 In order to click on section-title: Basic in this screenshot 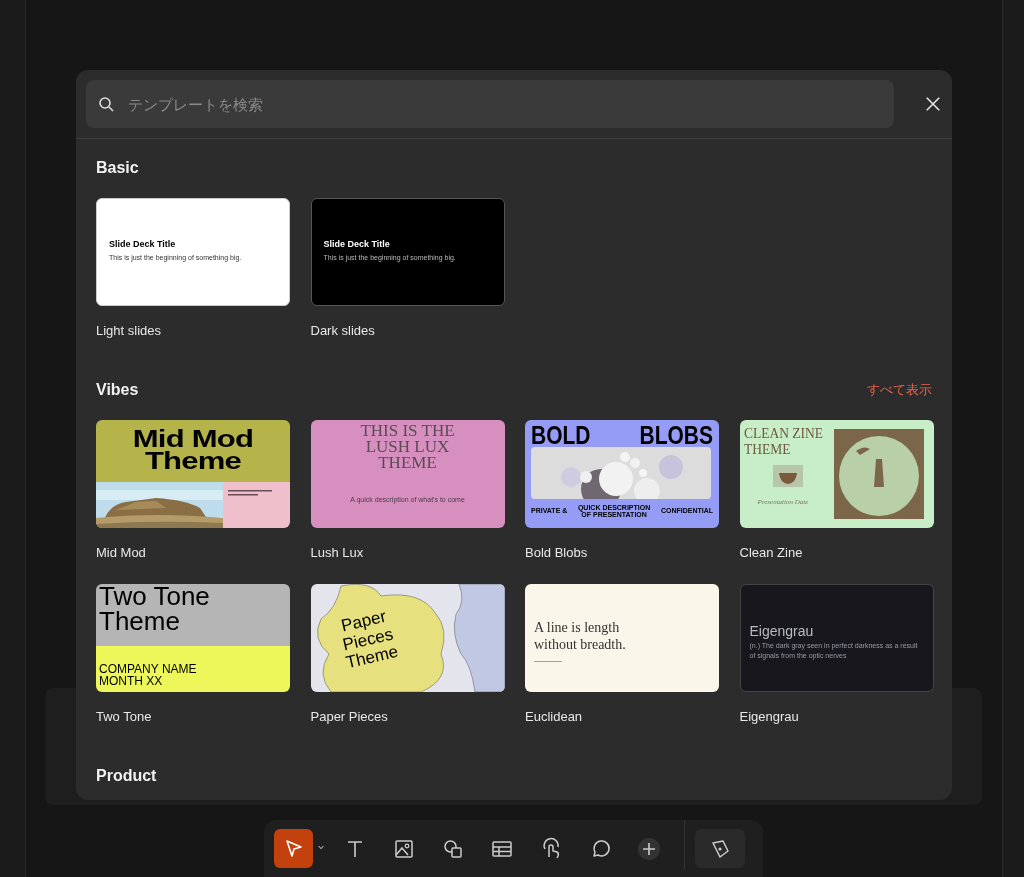, I will do `click(117, 168)`.